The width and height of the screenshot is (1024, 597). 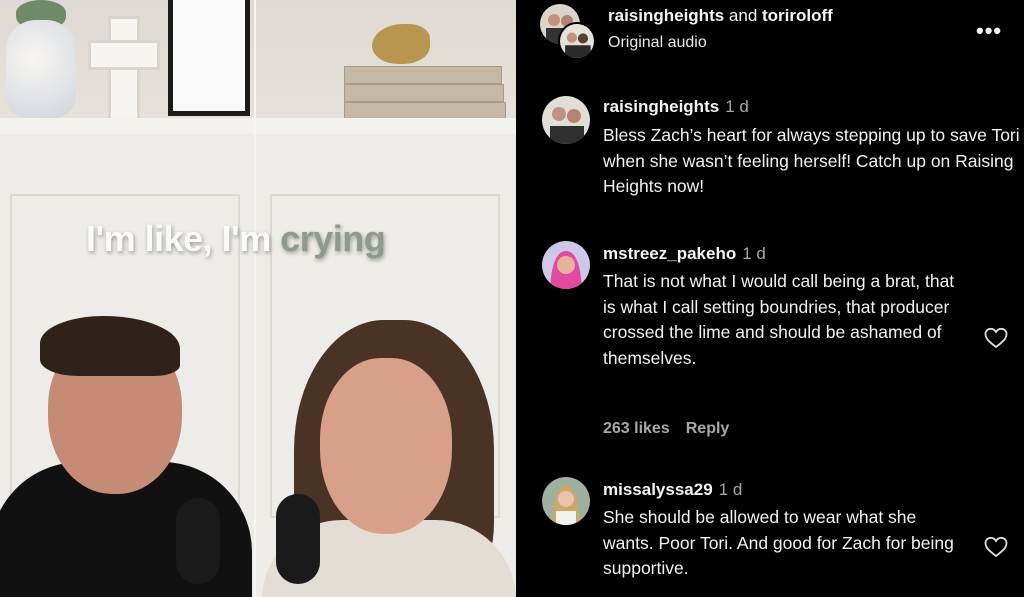 I want to click on post-authors: raisingheights and toriroloff, so click(x=720, y=16).